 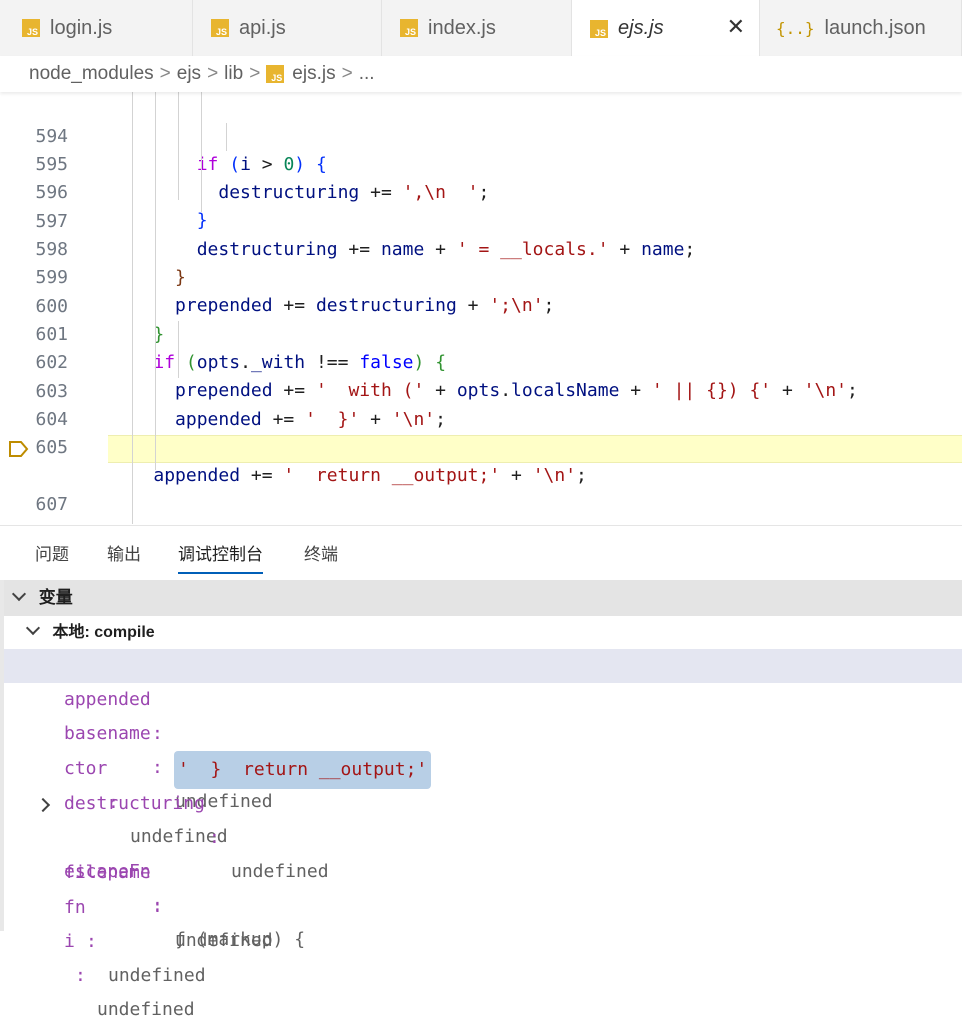 What do you see at coordinates (189, 74) in the screenshot?
I see `breadcrumb-item-ejs: ejs` at bounding box center [189, 74].